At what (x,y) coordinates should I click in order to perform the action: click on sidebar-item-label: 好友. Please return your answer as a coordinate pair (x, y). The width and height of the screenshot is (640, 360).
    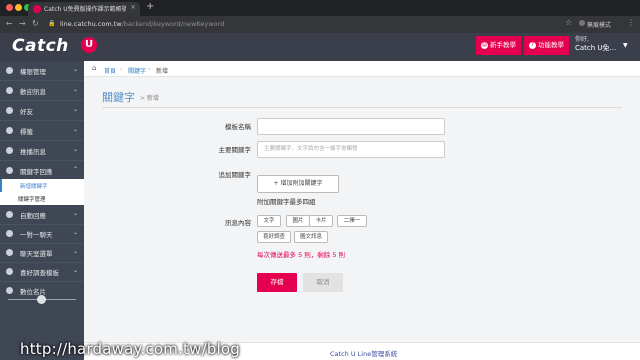
    Looking at the image, I should click on (26, 112).